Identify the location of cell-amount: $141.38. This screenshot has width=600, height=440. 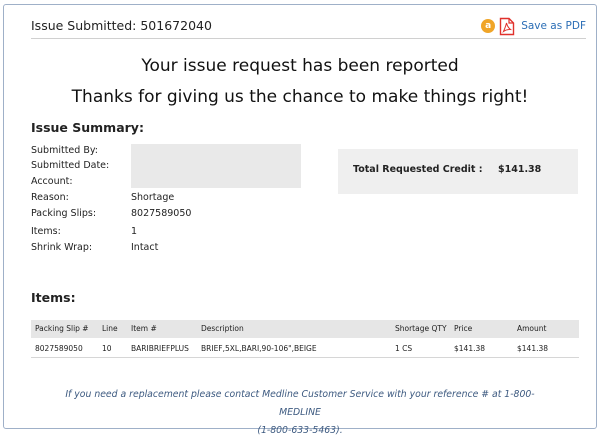
(533, 348).